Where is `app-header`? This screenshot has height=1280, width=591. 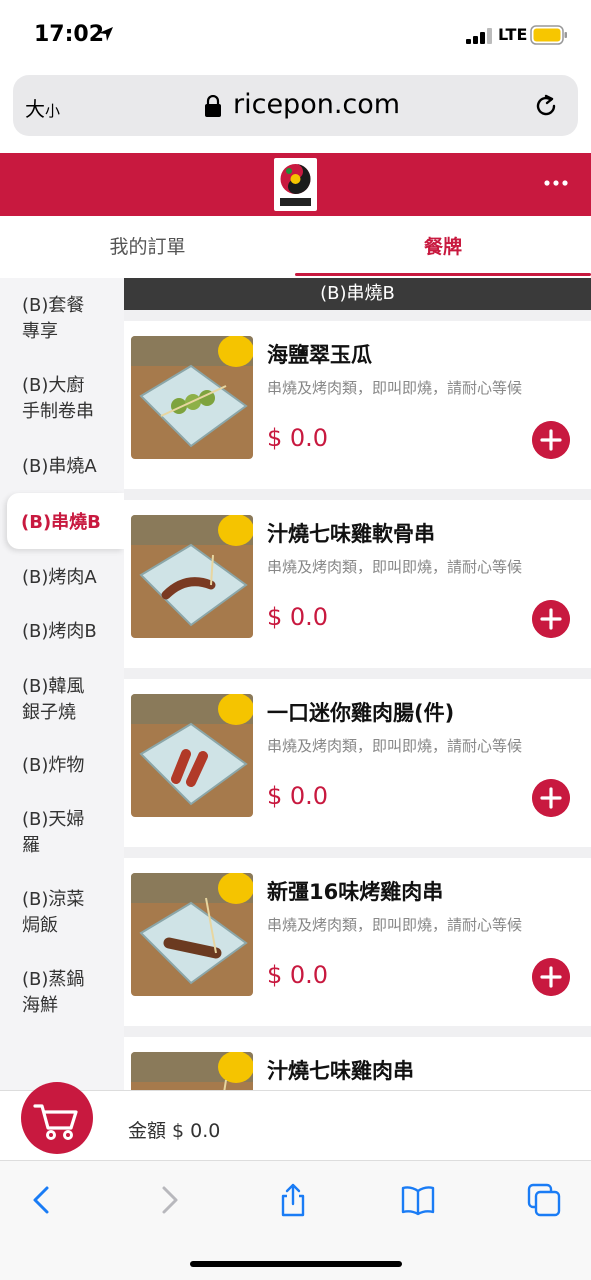 app-header is located at coordinates (295, 184).